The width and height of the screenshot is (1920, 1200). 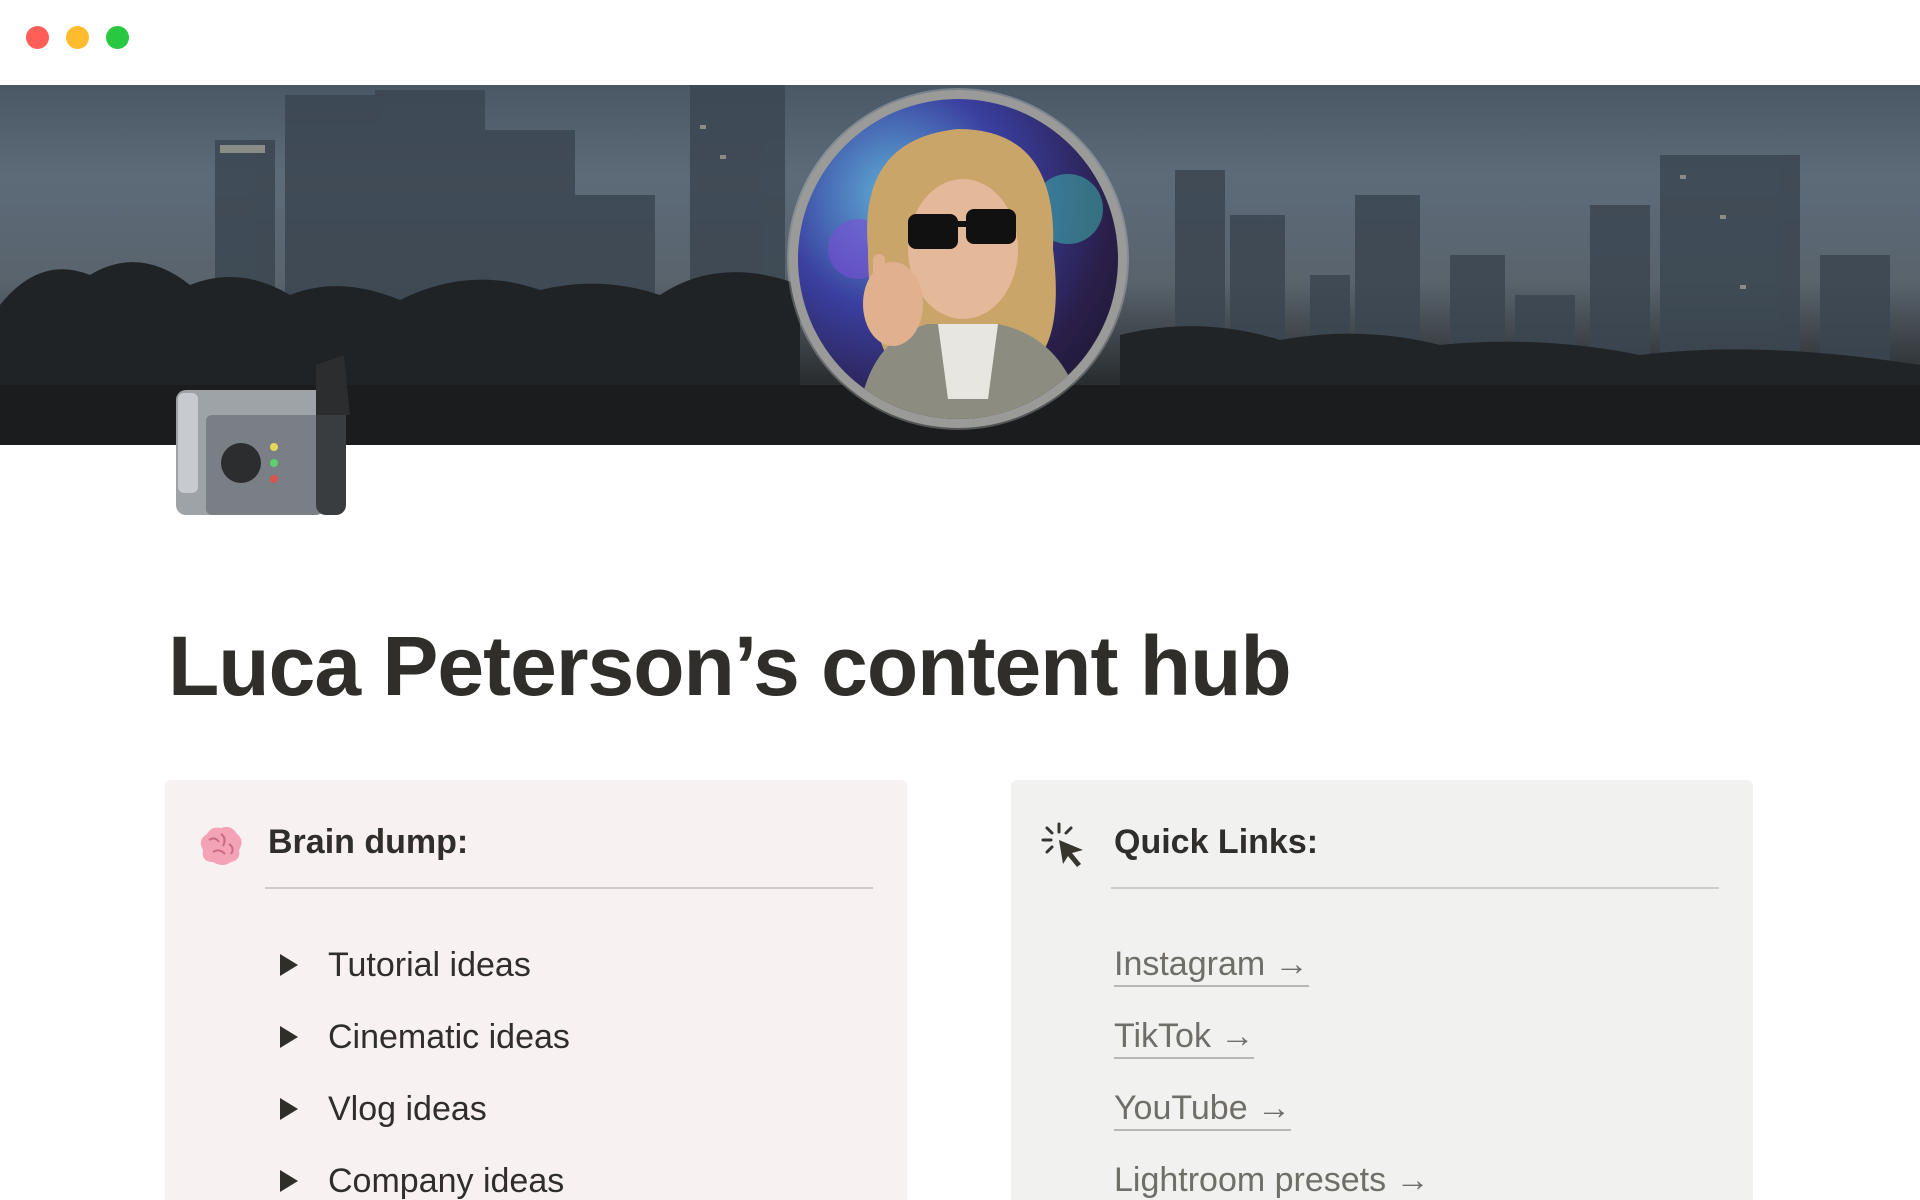 What do you see at coordinates (449, 1036) in the screenshot?
I see `toggle-label: Cinematic ideas` at bounding box center [449, 1036].